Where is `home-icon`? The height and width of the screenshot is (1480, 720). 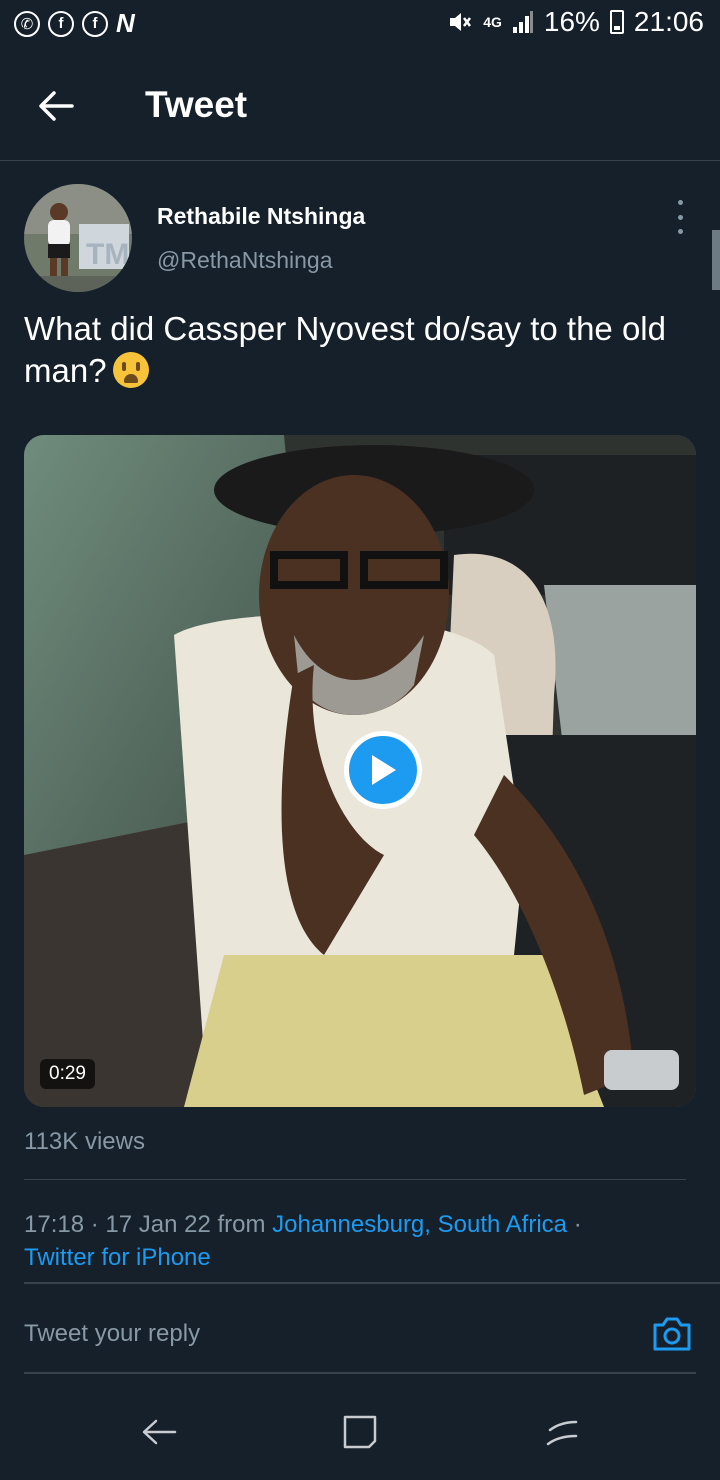
home-icon is located at coordinates (360, 1432).